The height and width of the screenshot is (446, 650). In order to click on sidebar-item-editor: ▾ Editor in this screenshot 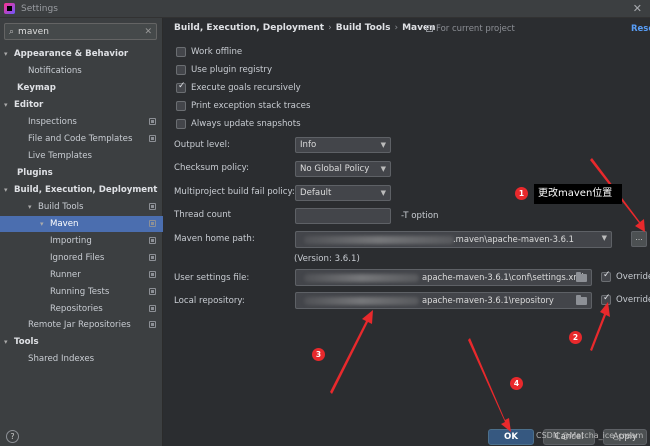, I will do `click(81, 105)`.